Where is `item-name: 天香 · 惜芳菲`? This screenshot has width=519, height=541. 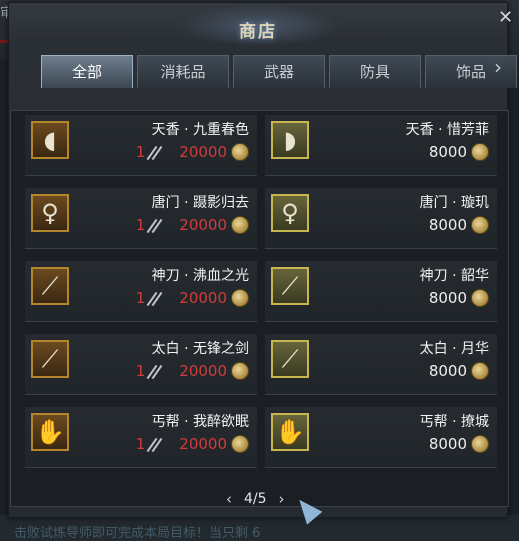
item-name: 天香 · 惜芳菲 is located at coordinates (447, 130).